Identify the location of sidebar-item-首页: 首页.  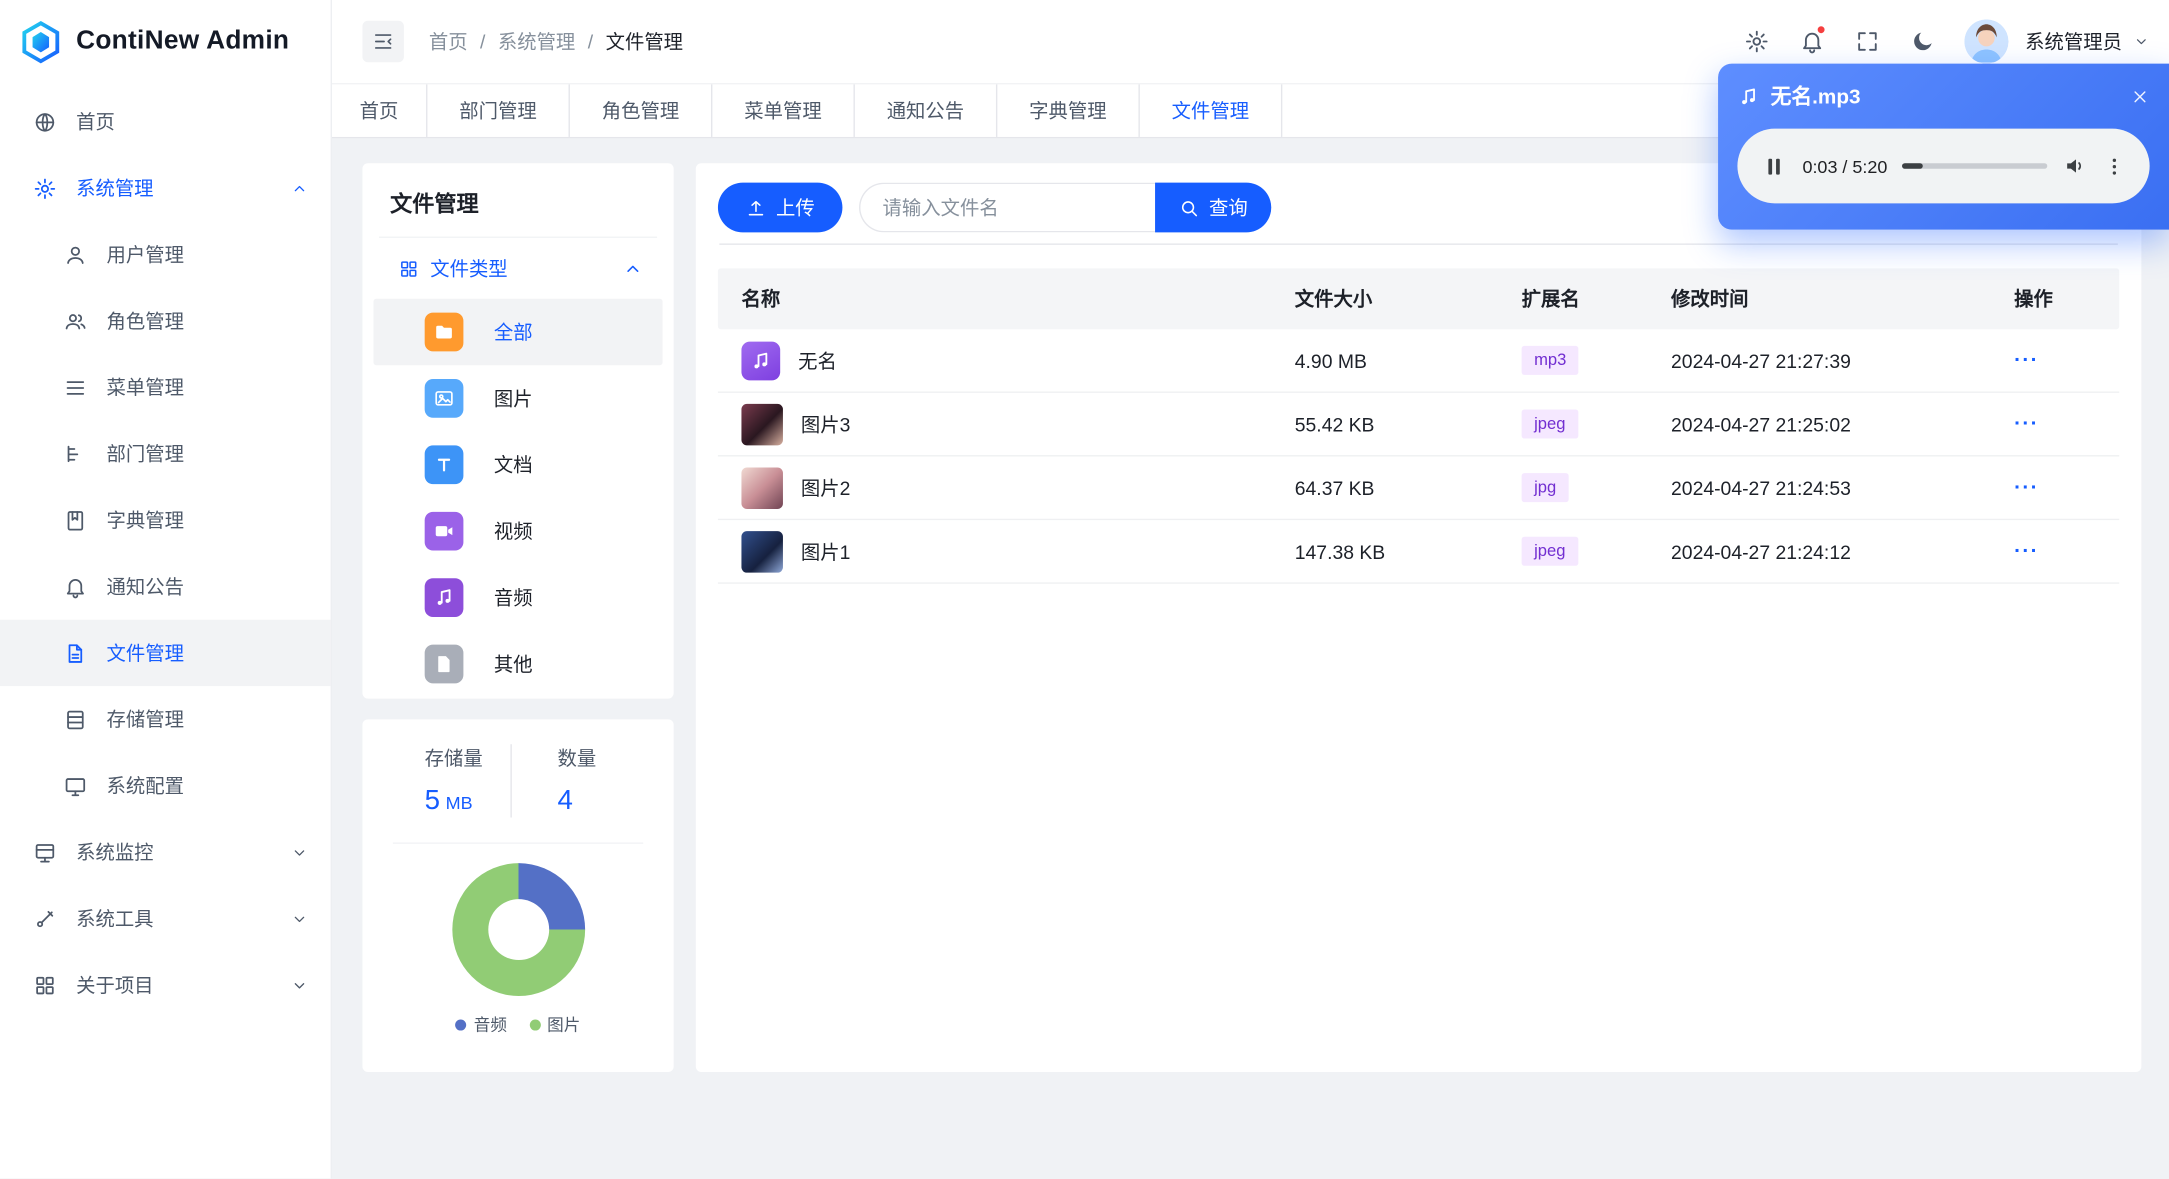
(165, 122).